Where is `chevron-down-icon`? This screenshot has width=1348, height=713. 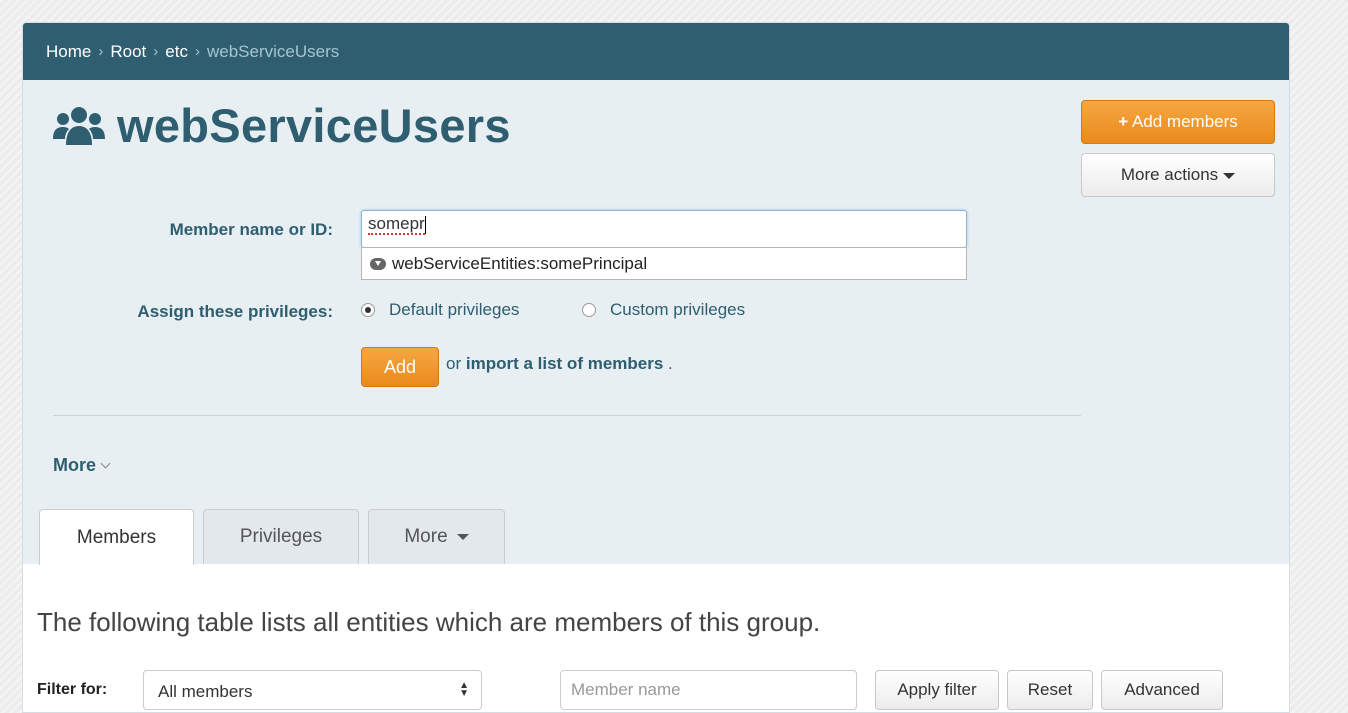
chevron-down-icon is located at coordinates (105, 463).